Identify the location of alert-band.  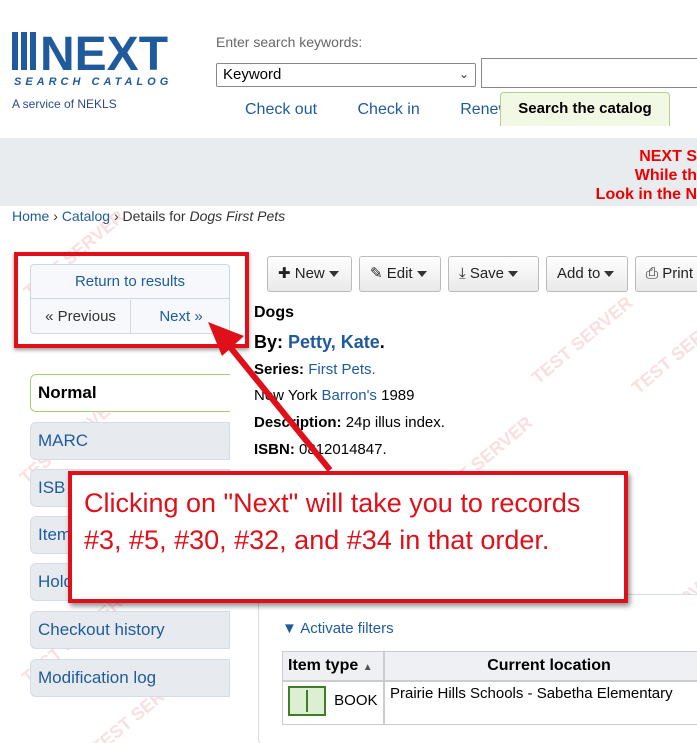
(348, 172).